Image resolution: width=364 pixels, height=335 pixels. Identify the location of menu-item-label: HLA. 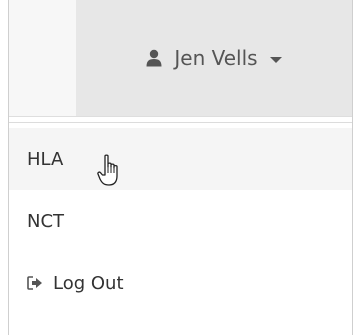
(45, 159).